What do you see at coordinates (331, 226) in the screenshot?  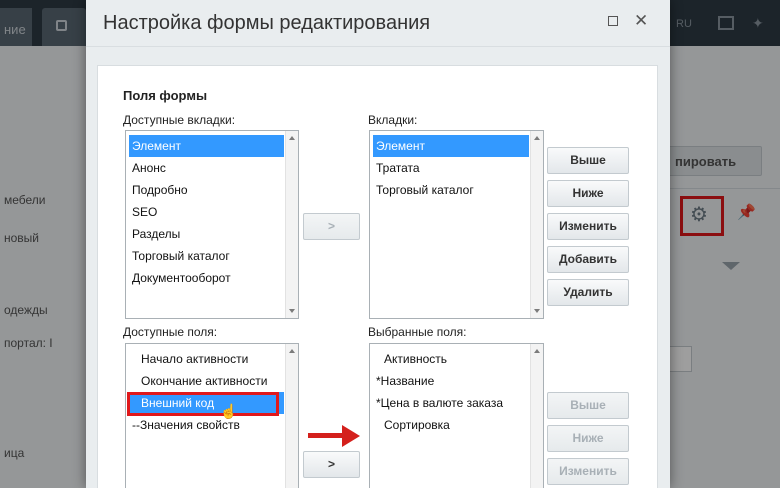 I see `add-tab-button: >` at bounding box center [331, 226].